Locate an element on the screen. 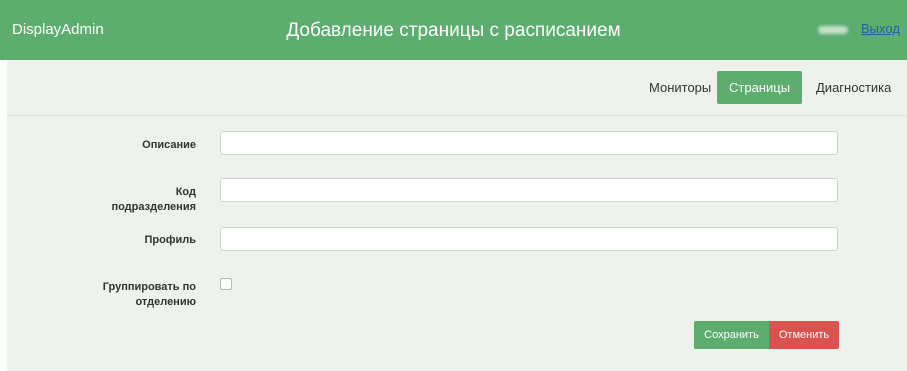 The height and width of the screenshot is (371, 907). logout-link: Выход is located at coordinates (880, 28).